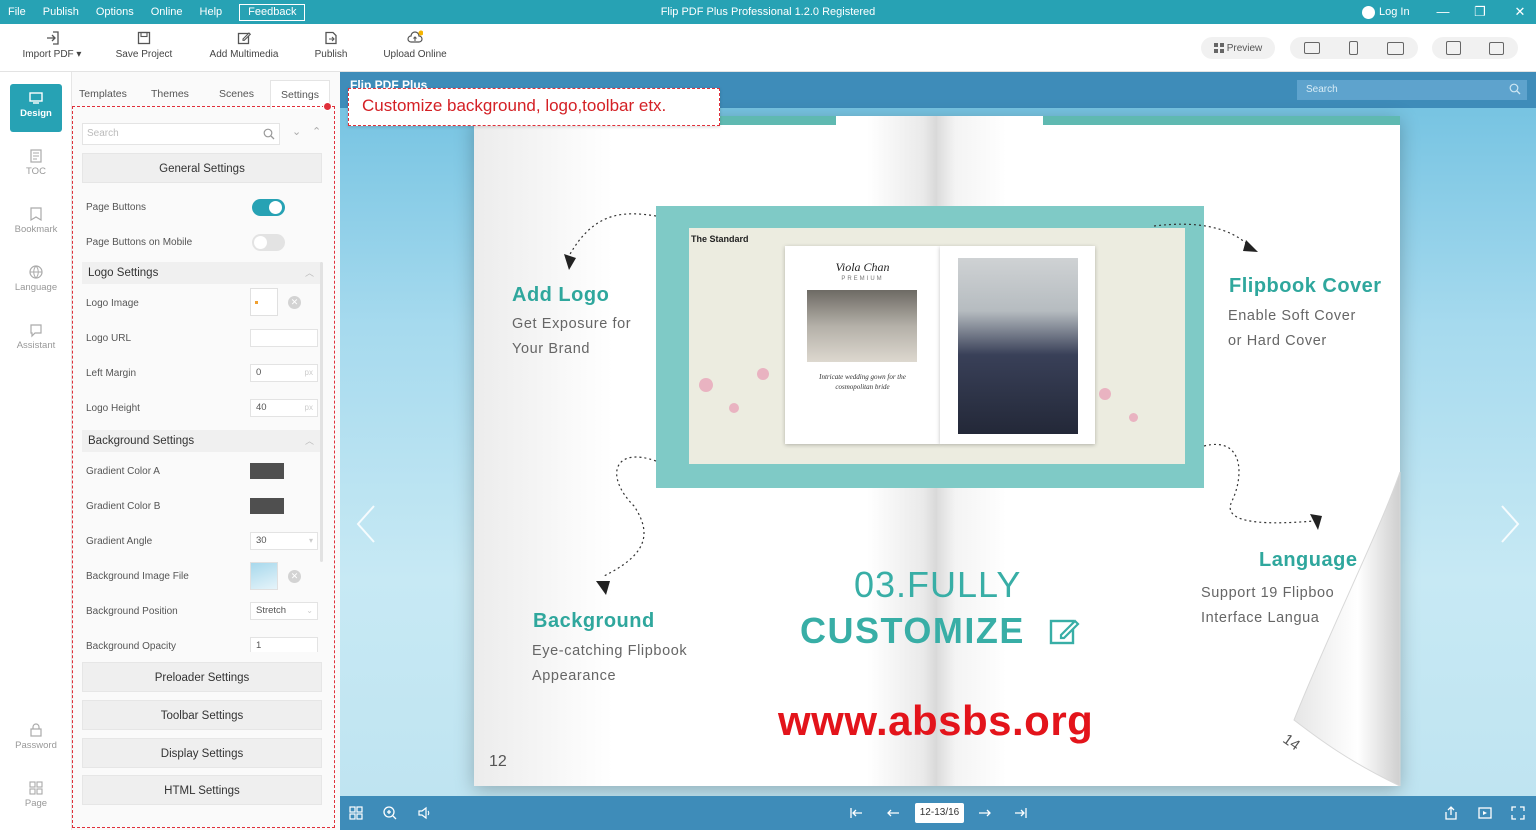  What do you see at coordinates (1480, 12) in the screenshot?
I see `maximize-button: ❐` at bounding box center [1480, 12].